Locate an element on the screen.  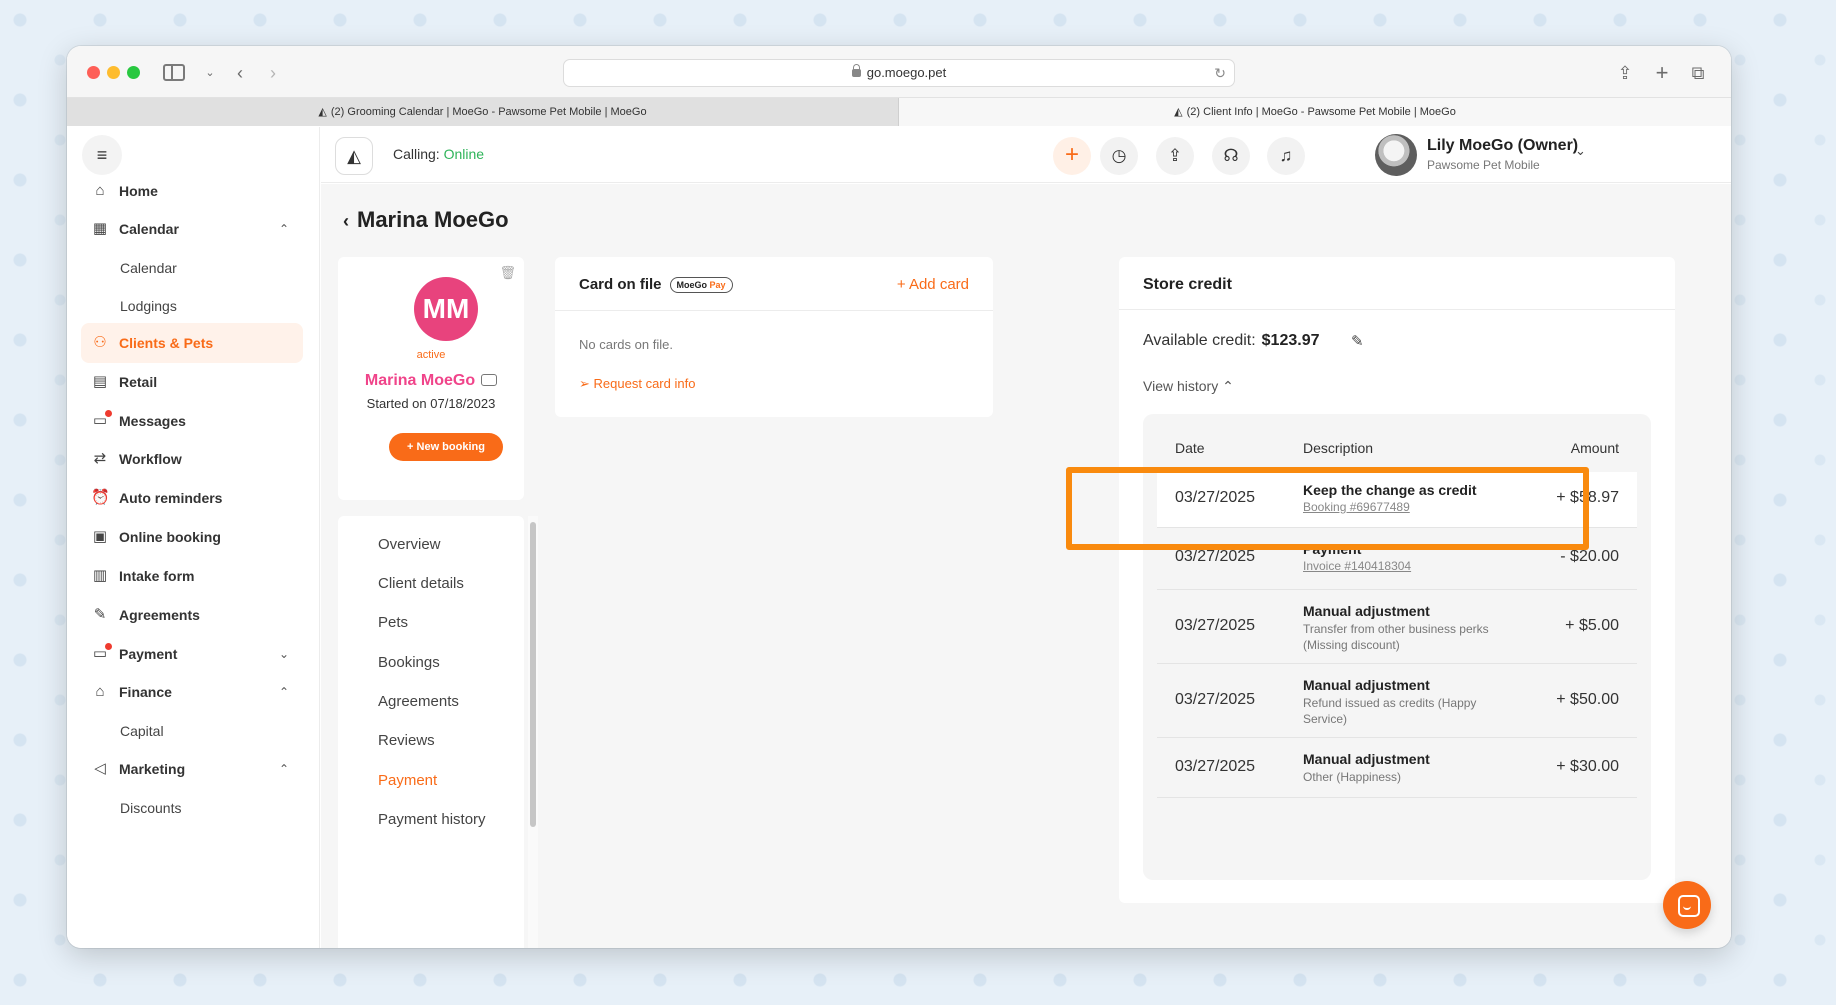
client-avatar: MM is located at coordinates (446, 309).